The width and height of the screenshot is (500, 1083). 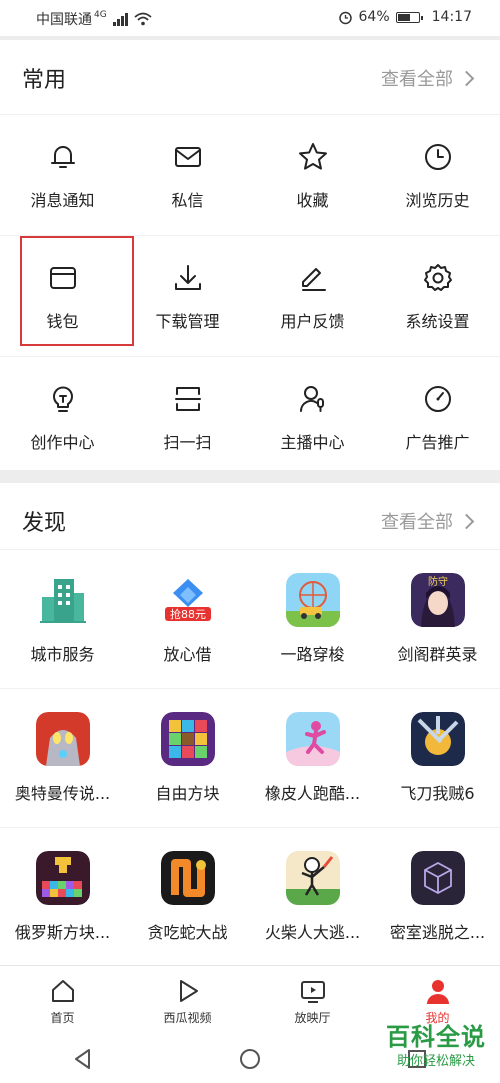 What do you see at coordinates (417, 79) in the screenshot?
I see `view-all-label: 查看全部` at bounding box center [417, 79].